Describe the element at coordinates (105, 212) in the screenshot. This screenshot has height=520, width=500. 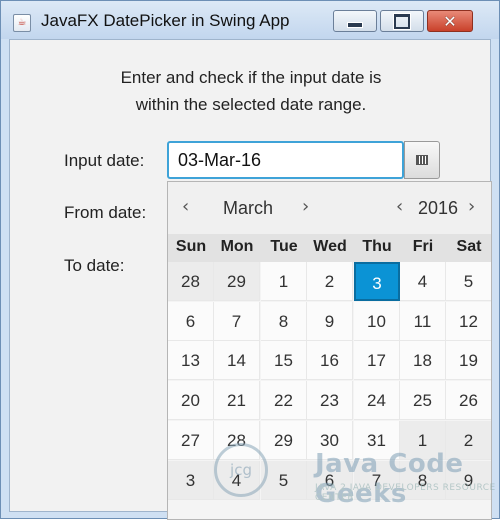
I see `from-date-label: From date:` at that location.